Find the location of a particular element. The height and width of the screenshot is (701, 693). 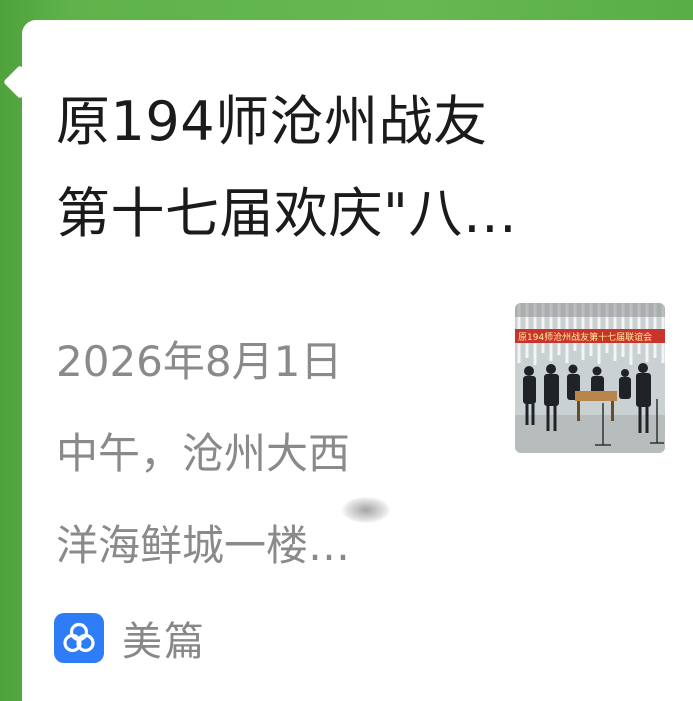

article-description-line-2: 中午，沧州大西 is located at coordinates (203, 453).